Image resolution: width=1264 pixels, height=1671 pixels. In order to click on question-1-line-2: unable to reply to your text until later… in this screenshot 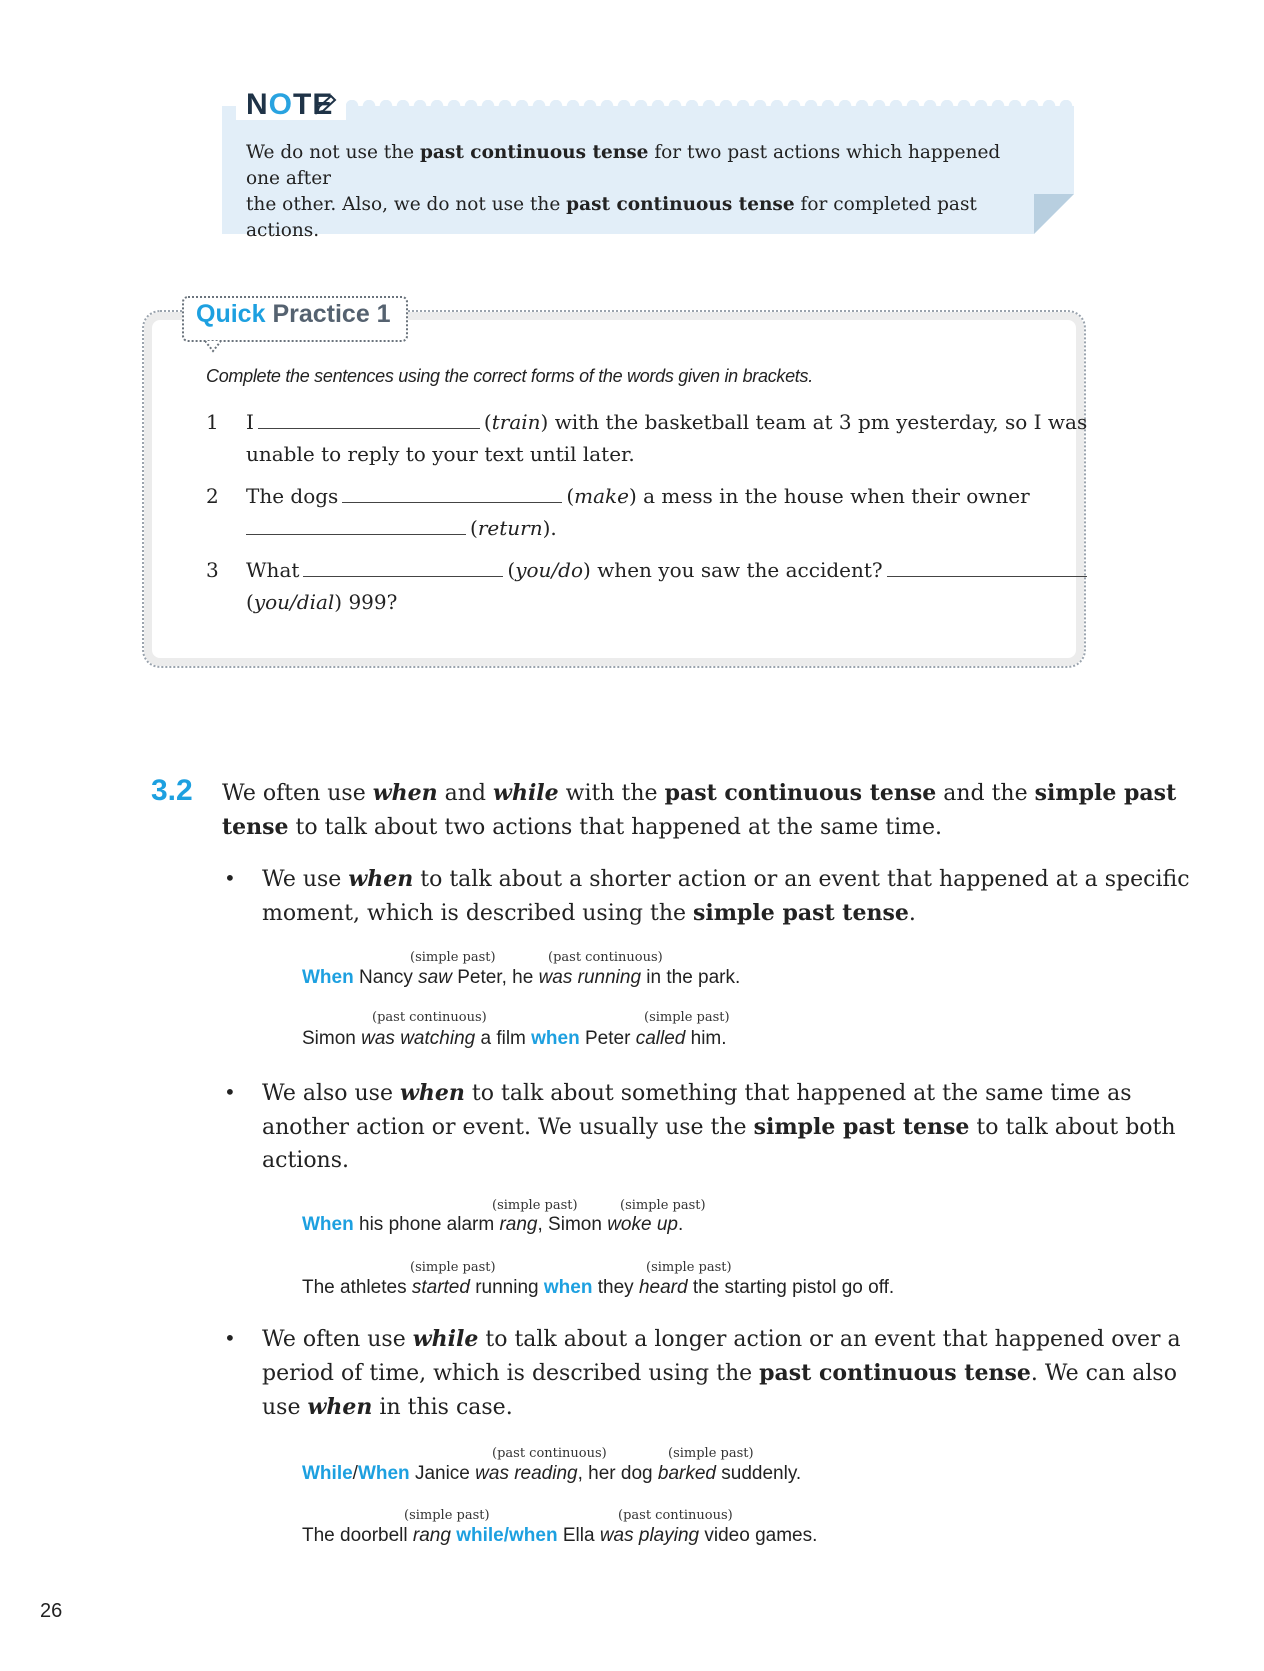, I will do `click(440, 454)`.